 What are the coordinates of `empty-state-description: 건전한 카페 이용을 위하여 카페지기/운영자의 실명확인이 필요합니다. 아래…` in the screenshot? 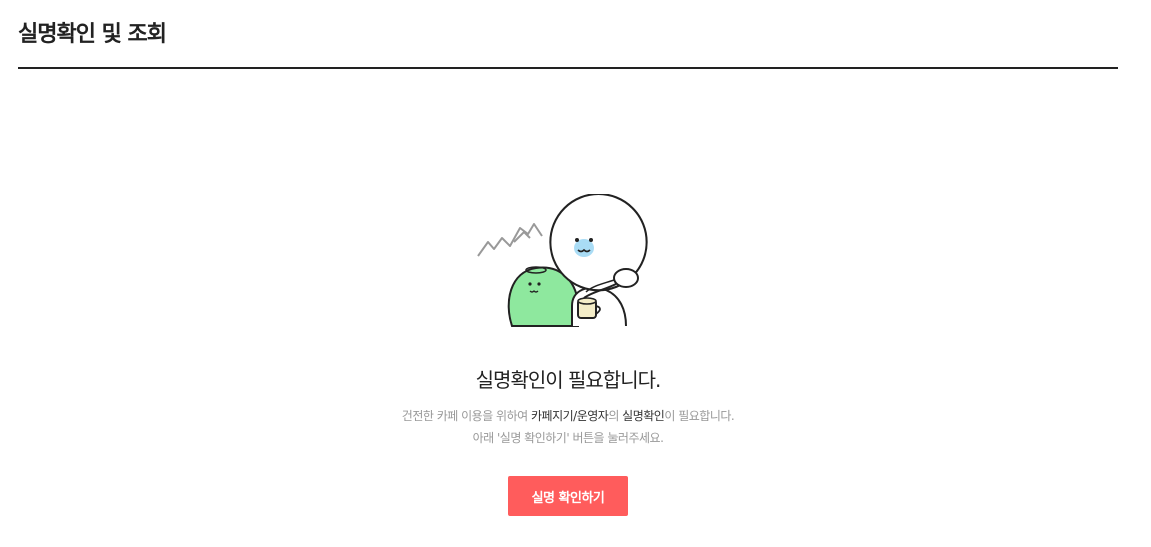 It's located at (568, 427).